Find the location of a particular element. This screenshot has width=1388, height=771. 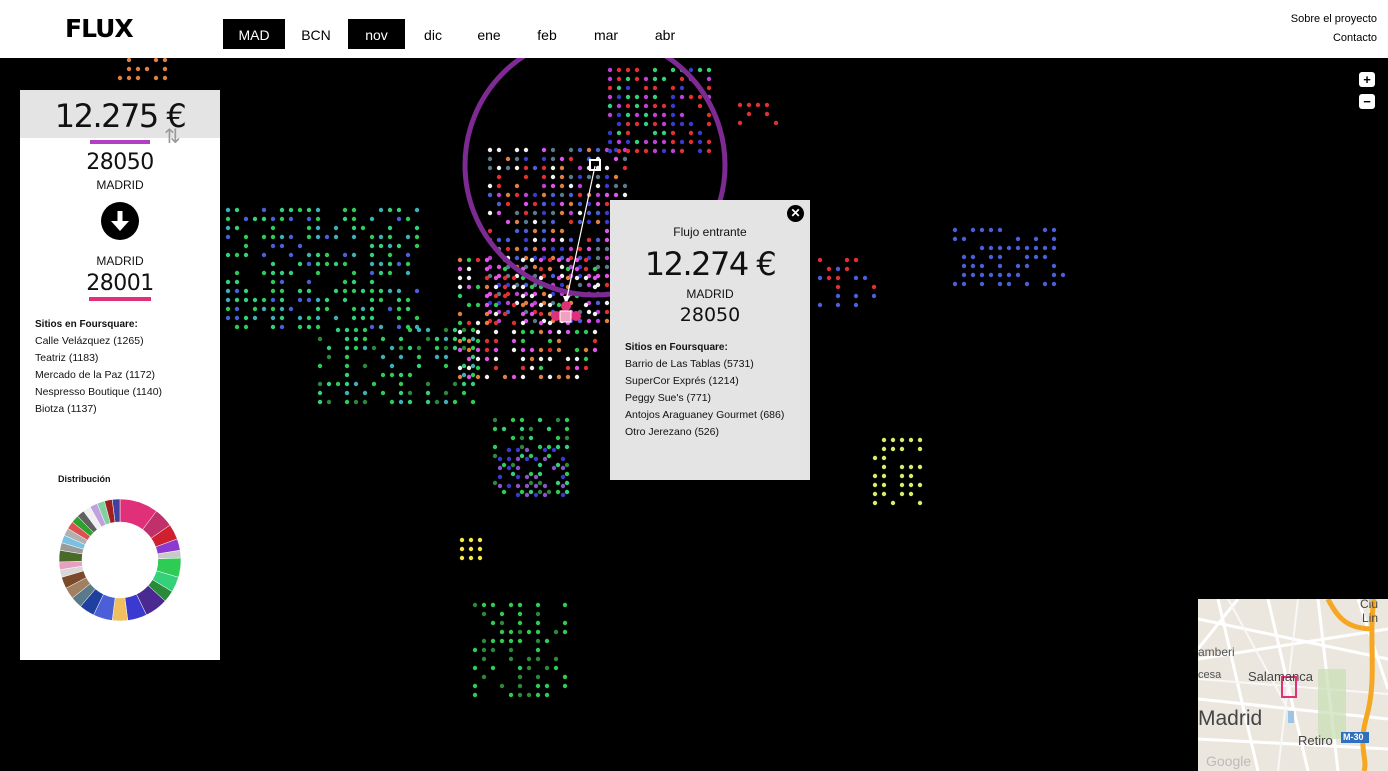

tab-month-mar: mar is located at coordinates (606, 34).